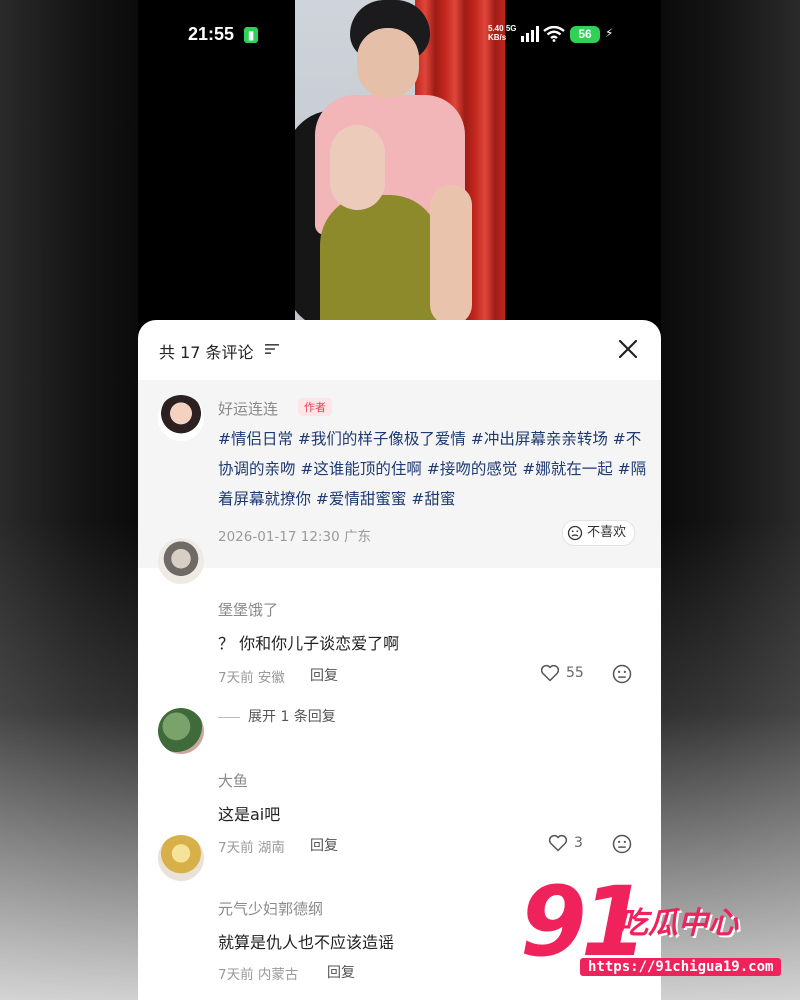  Describe the element at coordinates (294, 537) in the screenshot. I see `post-meta: 2026-01-17 12:30 广东` at that location.